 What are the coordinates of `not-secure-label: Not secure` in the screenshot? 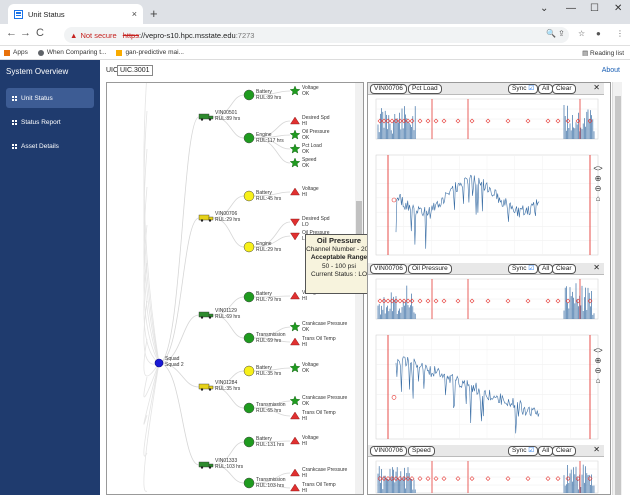 It's located at (98, 35).